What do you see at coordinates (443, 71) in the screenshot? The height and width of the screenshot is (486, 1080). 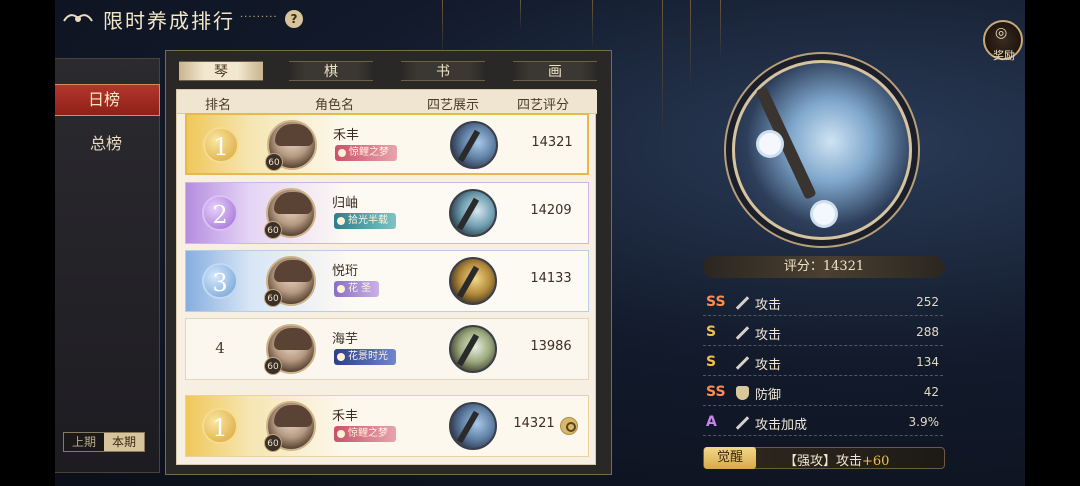 I see `tab-shu: 书` at bounding box center [443, 71].